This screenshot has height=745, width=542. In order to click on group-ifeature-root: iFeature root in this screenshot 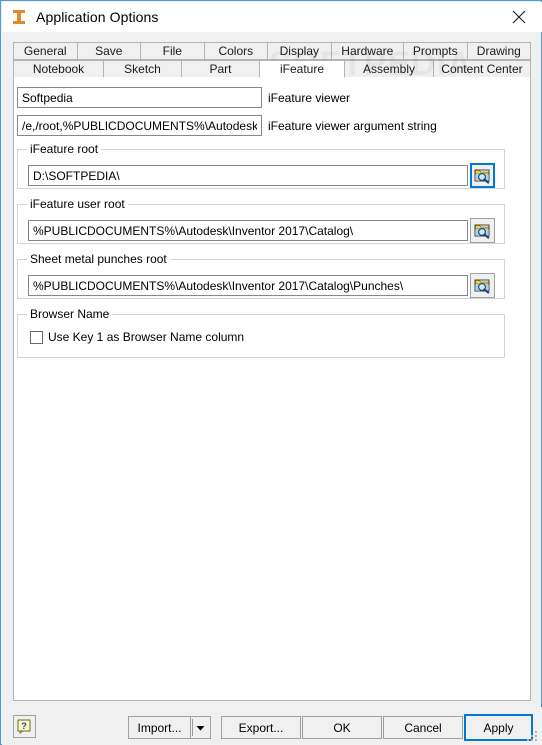, I will do `click(261, 165)`.